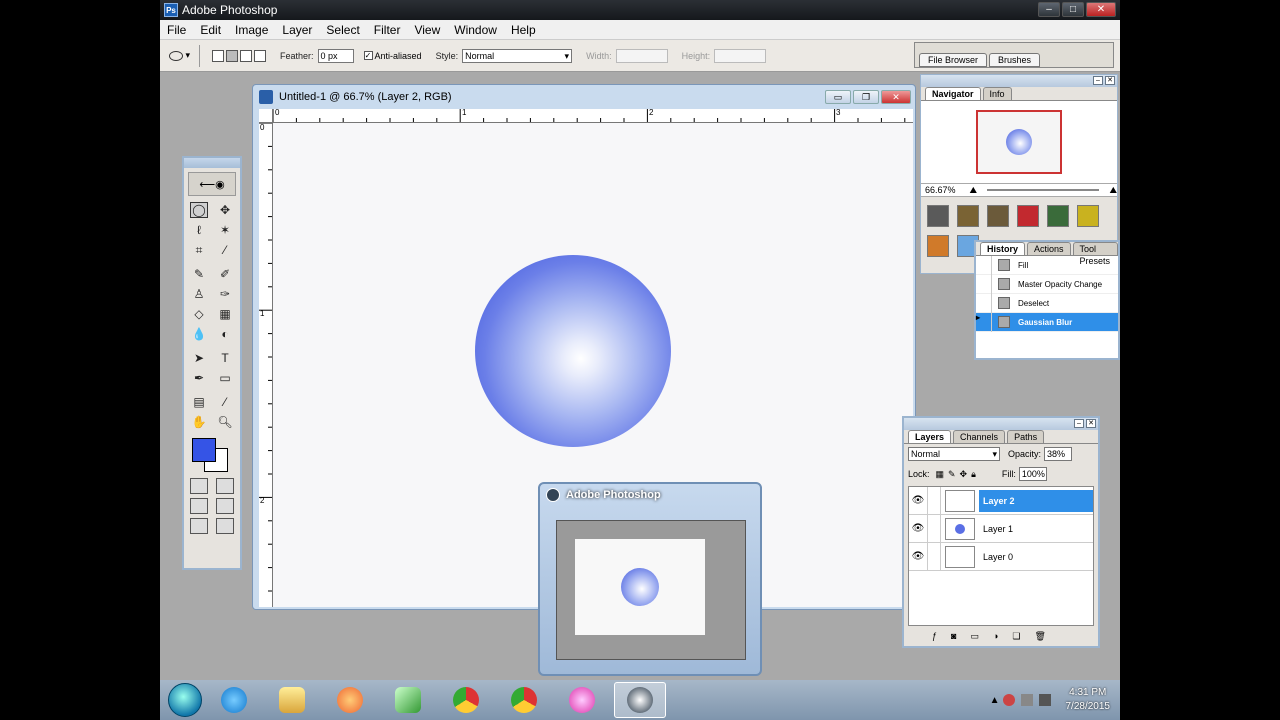  What do you see at coordinates (251, 30) in the screenshot?
I see `menu-image: Image` at bounding box center [251, 30].